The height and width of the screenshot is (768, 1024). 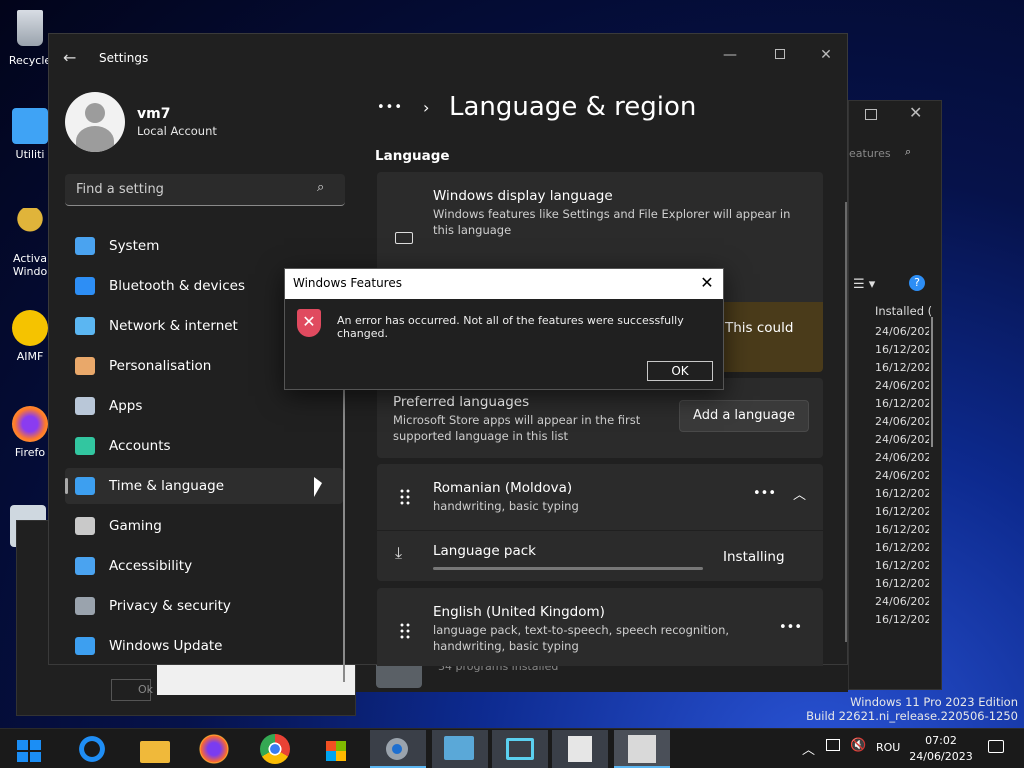 What do you see at coordinates (808, 748) in the screenshot?
I see `show-hidden-icons-chevron: ︿` at bounding box center [808, 748].